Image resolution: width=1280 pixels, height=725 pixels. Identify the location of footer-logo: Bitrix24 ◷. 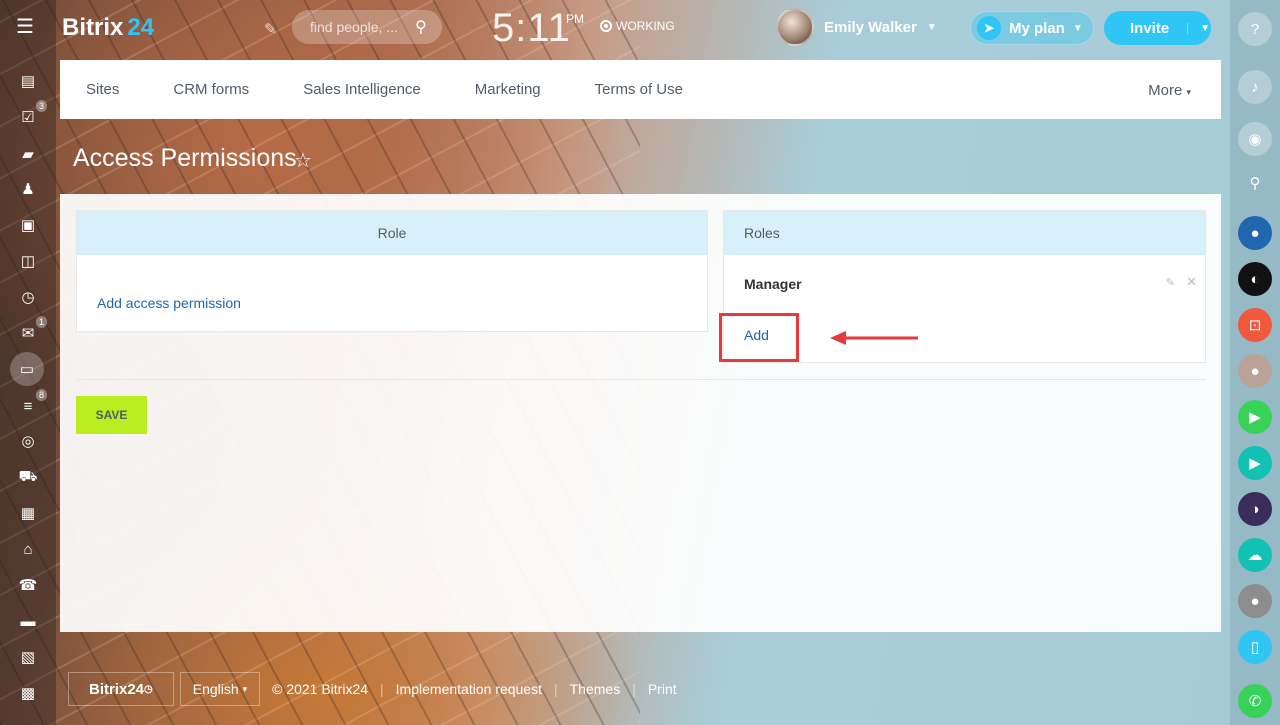
(121, 689).